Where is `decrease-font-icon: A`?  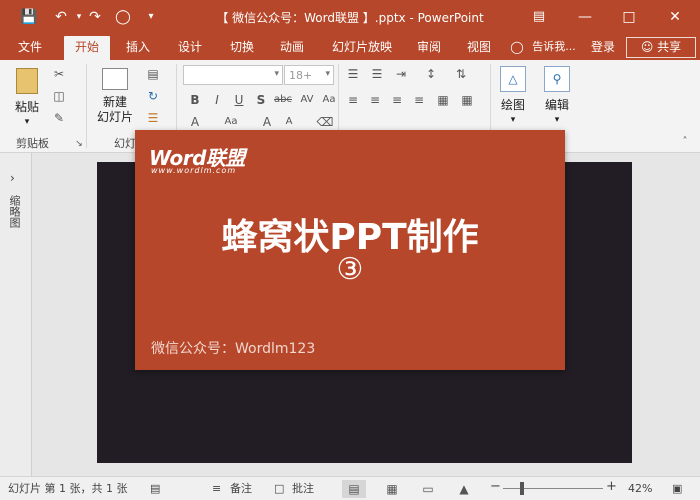
decrease-font-icon: A is located at coordinates (289, 122).